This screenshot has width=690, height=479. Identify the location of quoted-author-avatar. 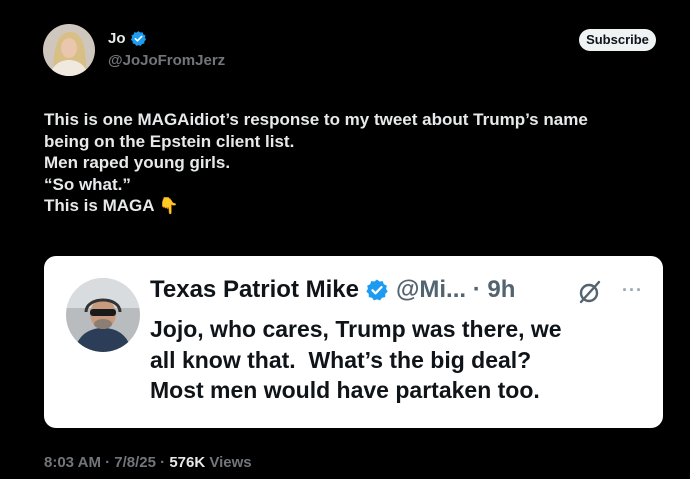
(103, 315).